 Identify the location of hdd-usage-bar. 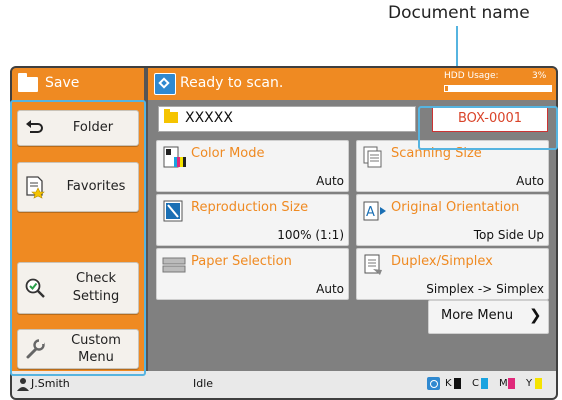
(498, 88).